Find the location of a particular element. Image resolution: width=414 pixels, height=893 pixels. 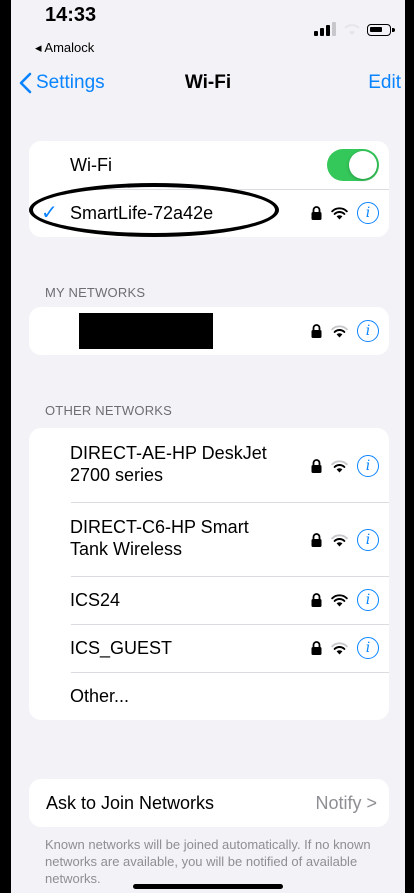

network-name: DIRECT-C6-HP Smart Tank Wireless is located at coordinates (159, 538).